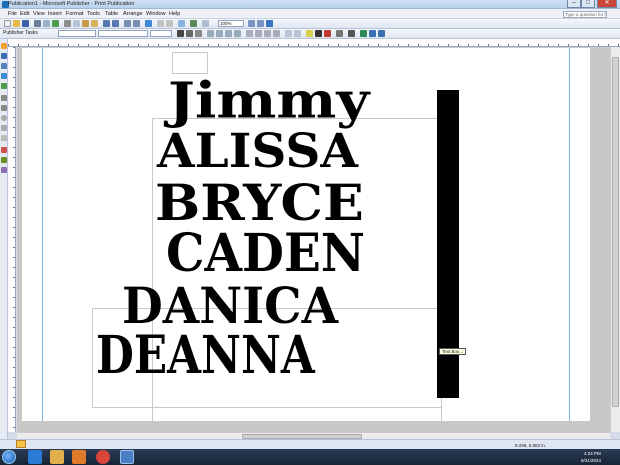 Image resolution: width=620 pixels, height=465 pixels. I want to click on horizontal-ruler, so click(314, 43).